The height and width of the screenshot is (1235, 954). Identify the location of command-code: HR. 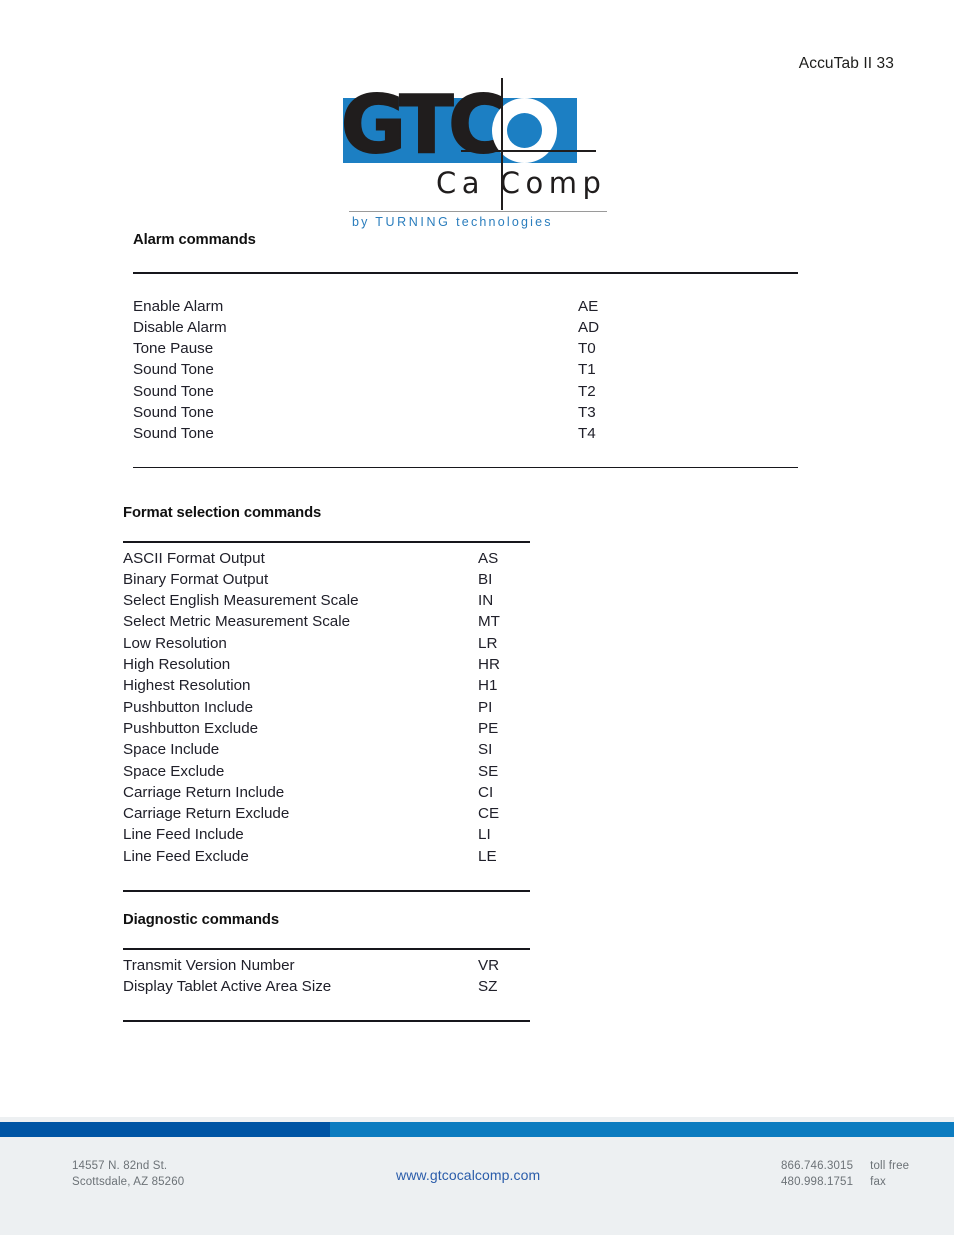
(489, 665).